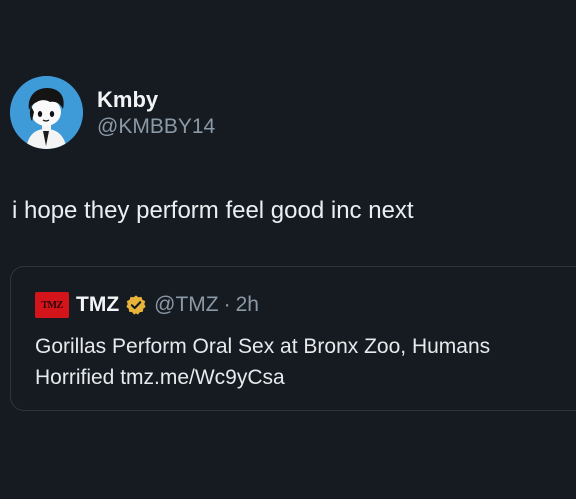 This screenshot has height=499, width=576. What do you see at coordinates (97, 305) in the screenshot?
I see `quoted-display-name: TMZ` at bounding box center [97, 305].